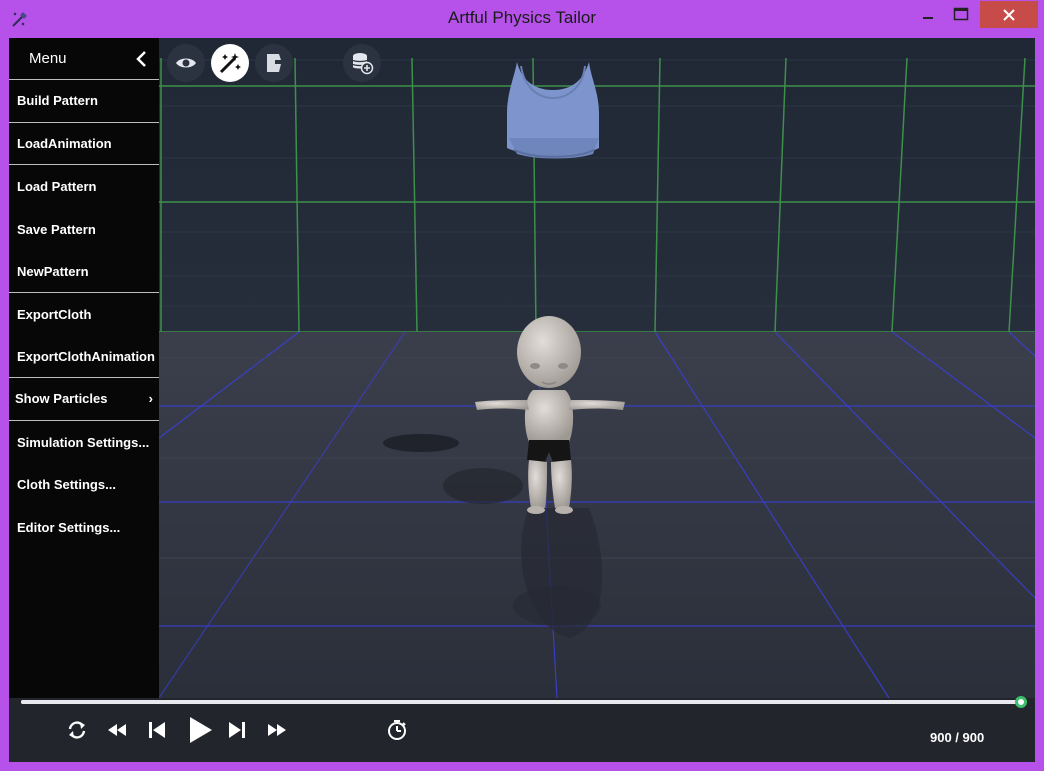 The width and height of the screenshot is (1044, 771). I want to click on skip-forward-button, so click(237, 730).